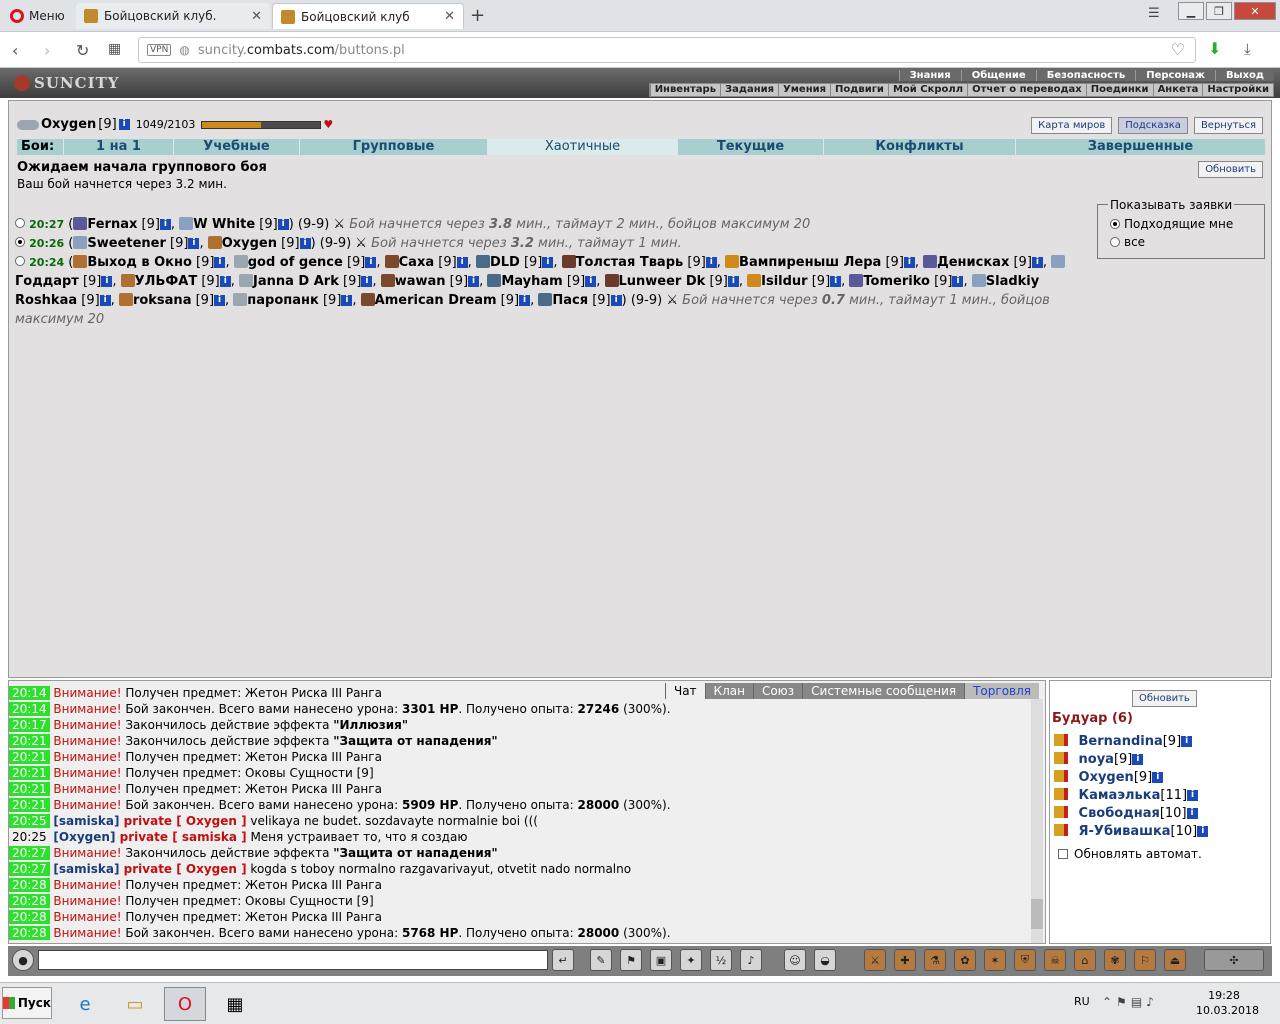  Describe the element at coordinates (436, 300) in the screenshot. I see `bid-player-name: American Dream` at that location.